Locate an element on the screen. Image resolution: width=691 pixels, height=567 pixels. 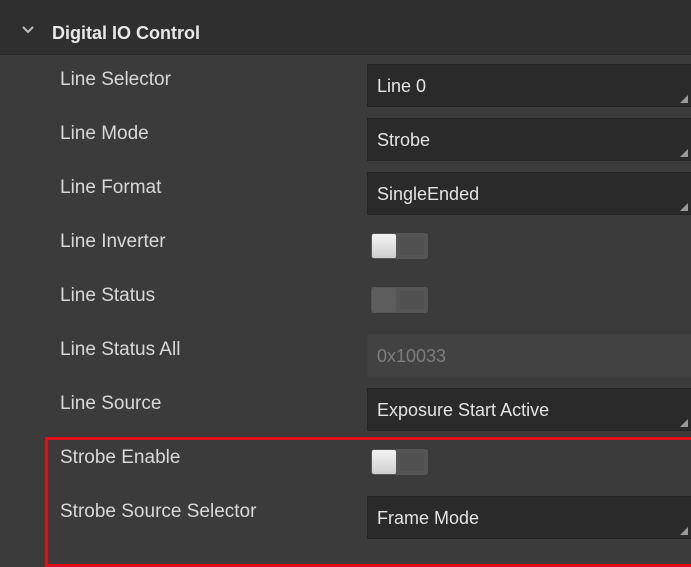
row-line-mode: Line Mode Strobe is located at coordinates (345, 135).